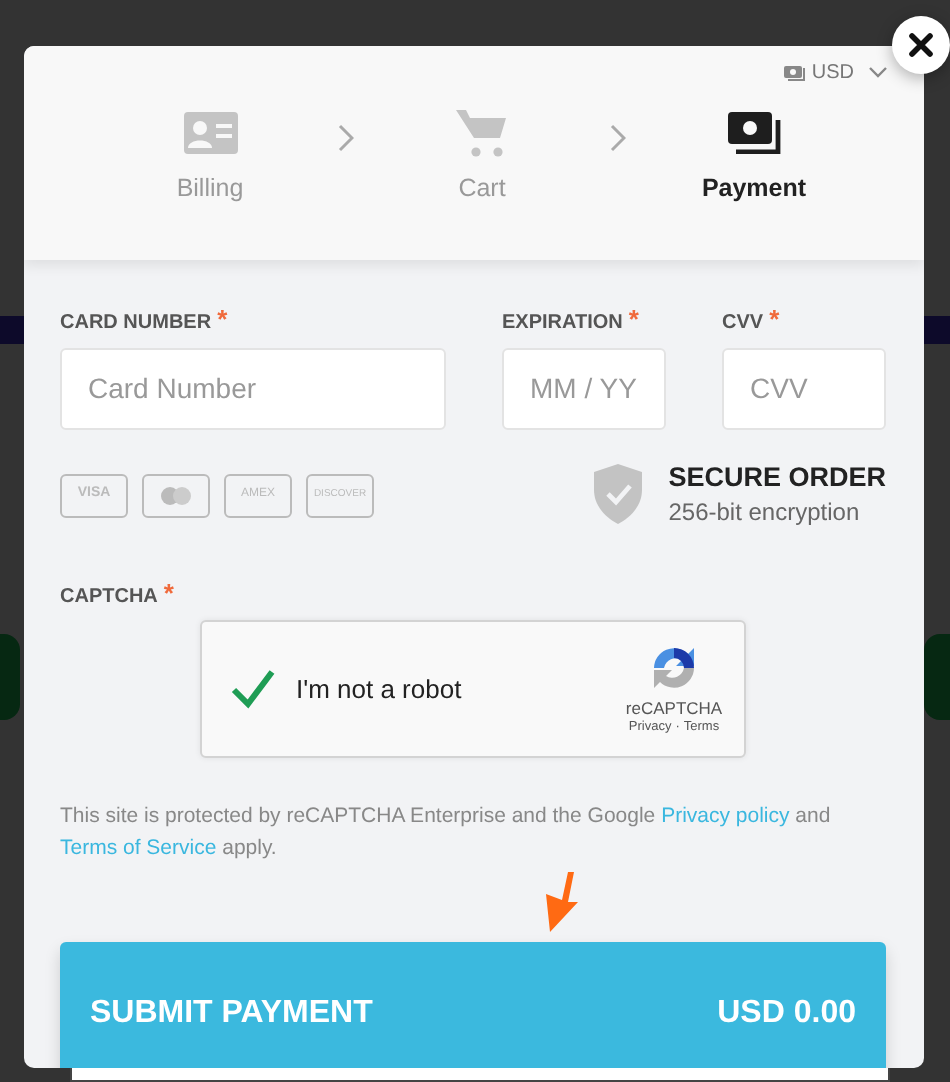  Describe the element at coordinates (138, 847) in the screenshot. I see `text-link: Terms of Service` at that location.